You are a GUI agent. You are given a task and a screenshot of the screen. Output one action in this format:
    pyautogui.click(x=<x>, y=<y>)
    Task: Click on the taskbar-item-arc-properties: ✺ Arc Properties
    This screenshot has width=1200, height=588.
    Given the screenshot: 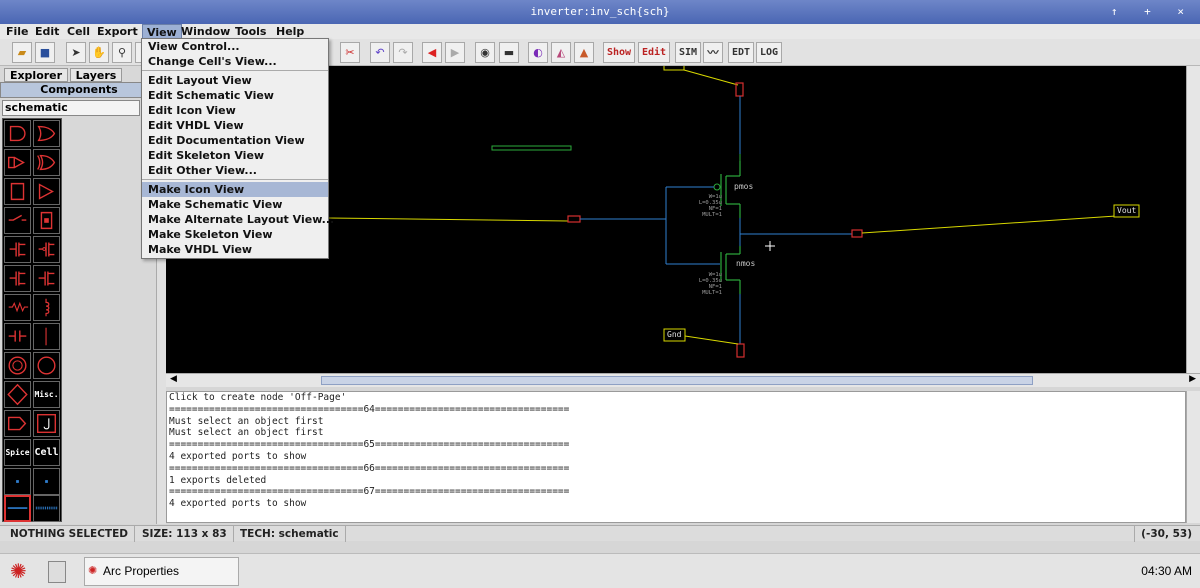 What is the action you would take?
    pyautogui.click(x=161, y=571)
    